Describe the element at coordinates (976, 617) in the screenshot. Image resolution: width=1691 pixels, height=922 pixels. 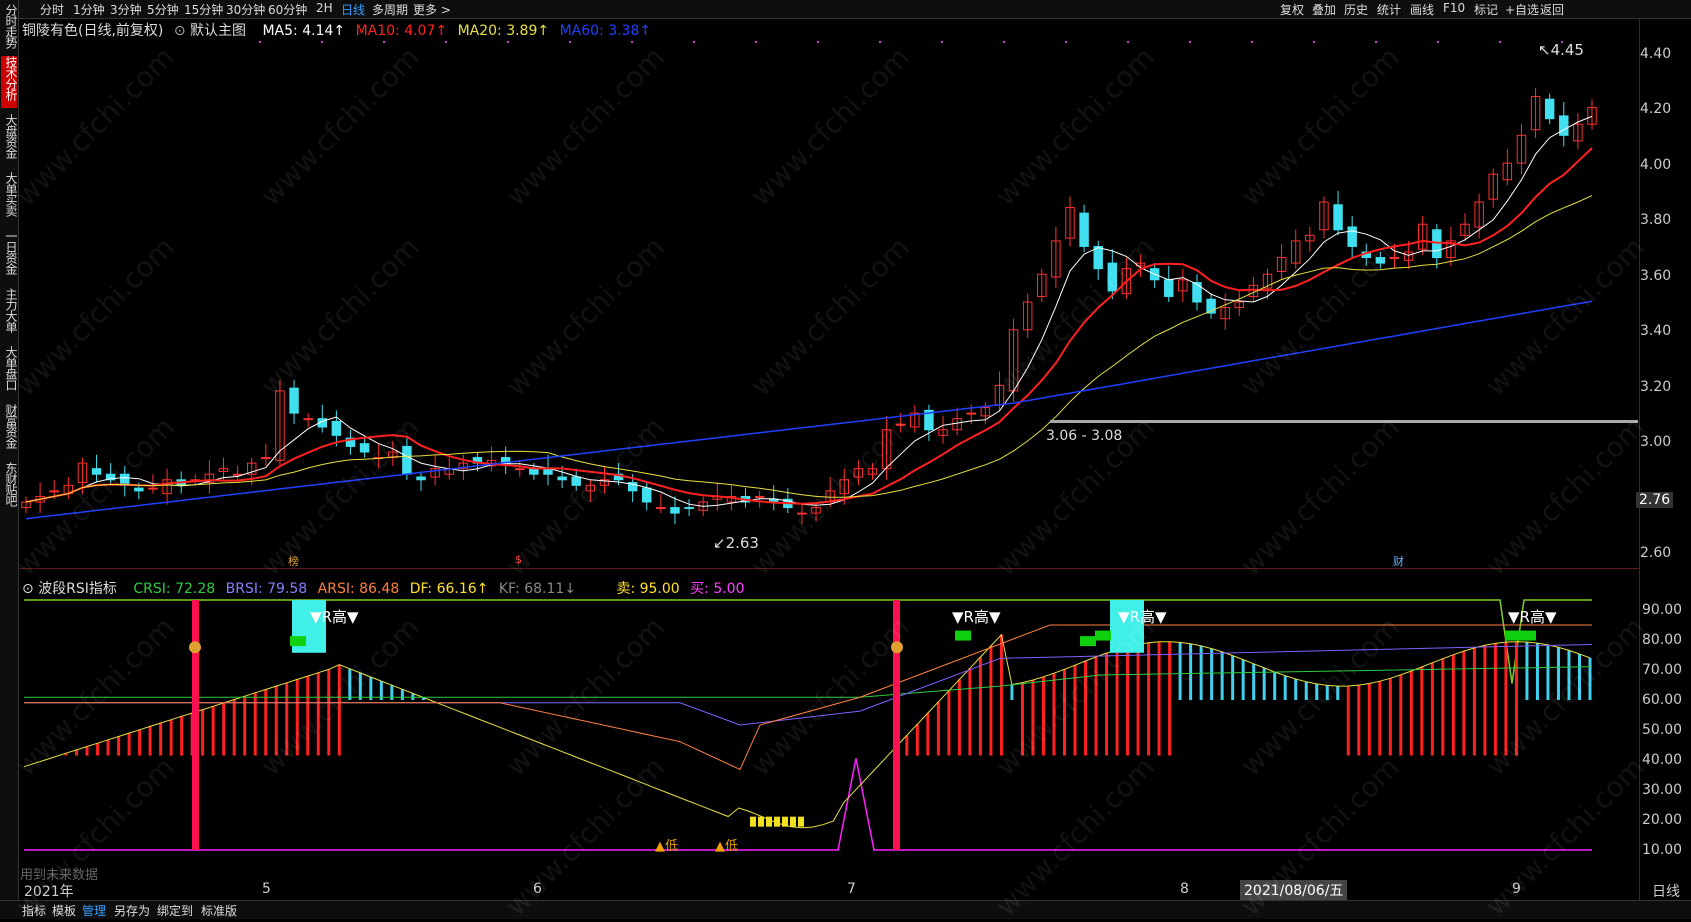
I see `r-high-label-2: ▼R高▼` at that location.